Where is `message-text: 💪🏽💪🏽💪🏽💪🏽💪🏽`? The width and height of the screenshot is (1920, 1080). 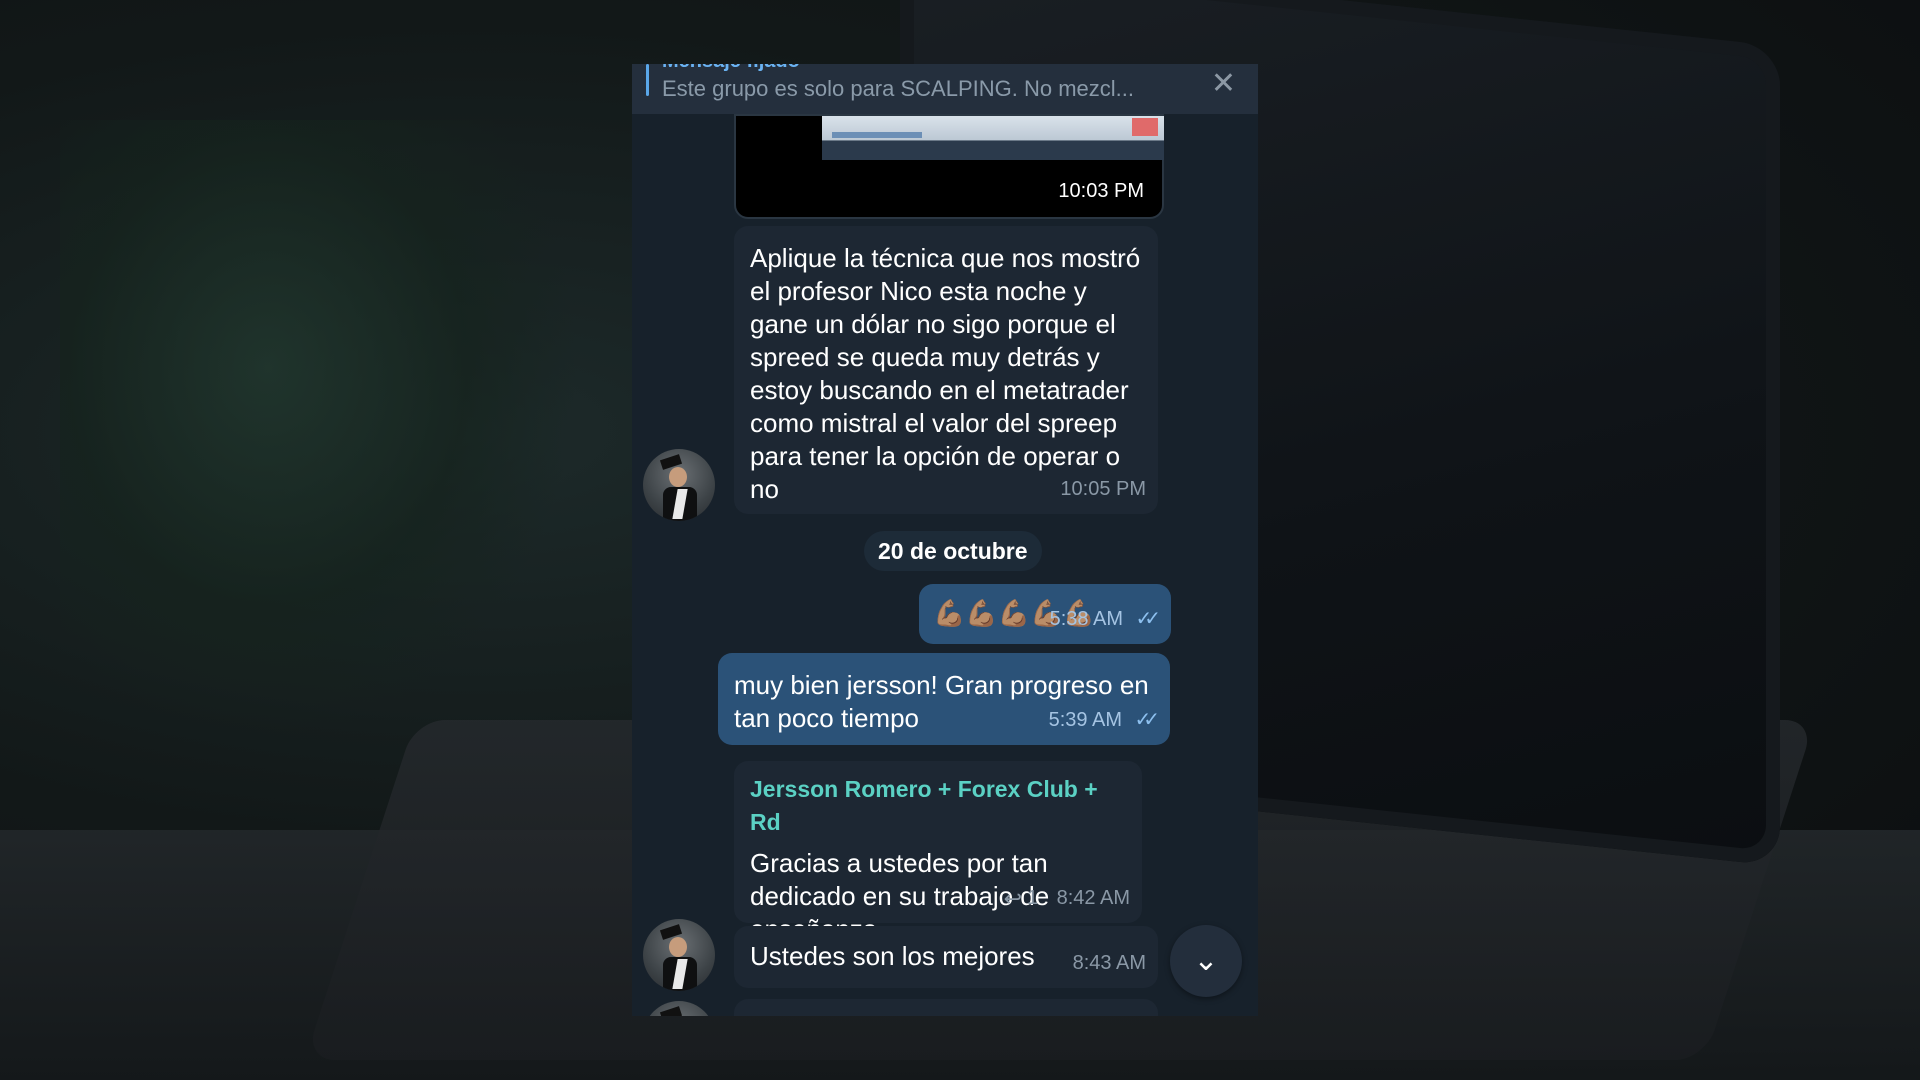 message-text: 💪🏽💪🏽💪🏽💪🏽💪🏽 is located at coordinates (1014, 613).